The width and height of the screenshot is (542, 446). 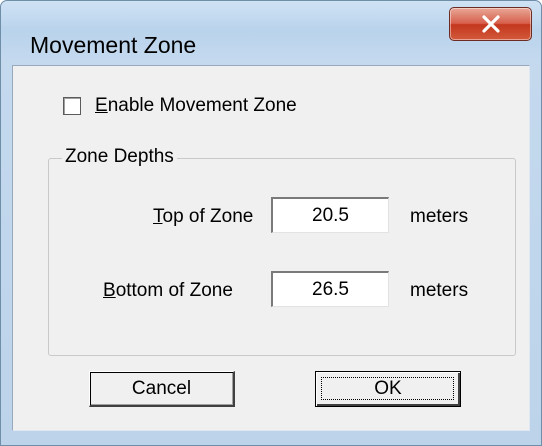 What do you see at coordinates (439, 216) in the screenshot?
I see `top-of-zone-unit: meters` at bounding box center [439, 216].